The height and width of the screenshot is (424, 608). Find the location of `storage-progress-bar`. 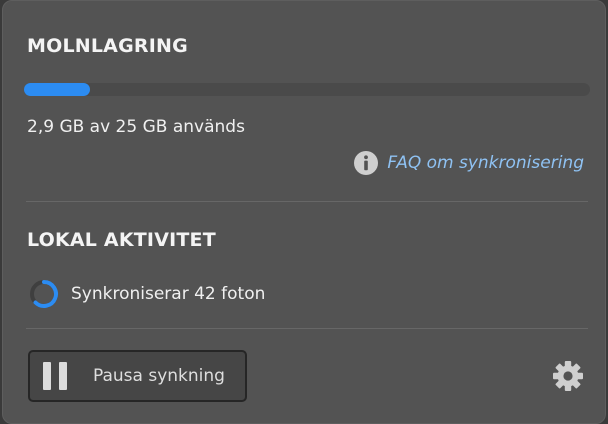

storage-progress-bar is located at coordinates (307, 89).